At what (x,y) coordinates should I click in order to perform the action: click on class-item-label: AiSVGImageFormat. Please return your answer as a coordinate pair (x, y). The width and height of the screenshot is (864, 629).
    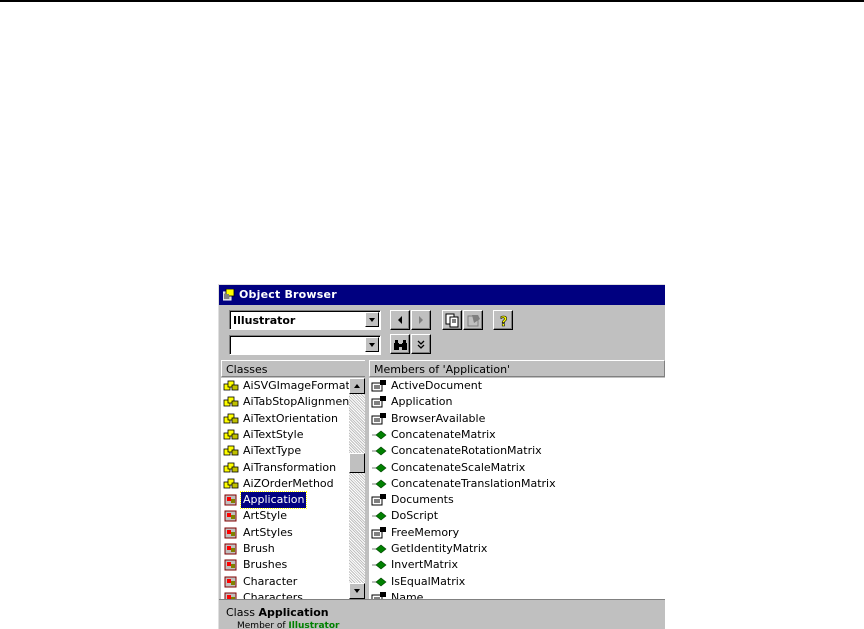
    Looking at the image, I should click on (296, 385).